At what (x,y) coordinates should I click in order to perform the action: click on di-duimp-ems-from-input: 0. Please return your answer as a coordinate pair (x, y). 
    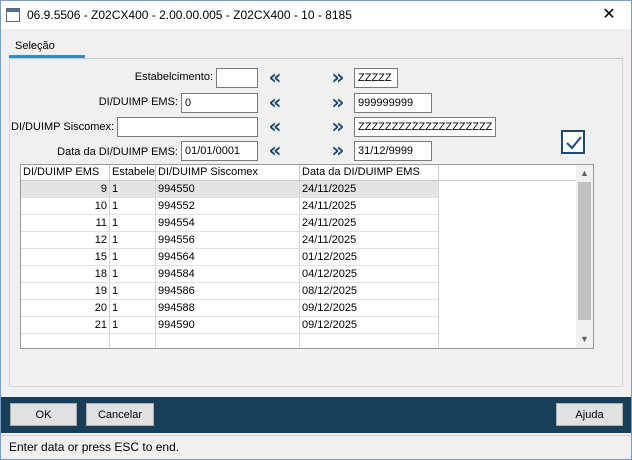
    Looking at the image, I should click on (219, 103).